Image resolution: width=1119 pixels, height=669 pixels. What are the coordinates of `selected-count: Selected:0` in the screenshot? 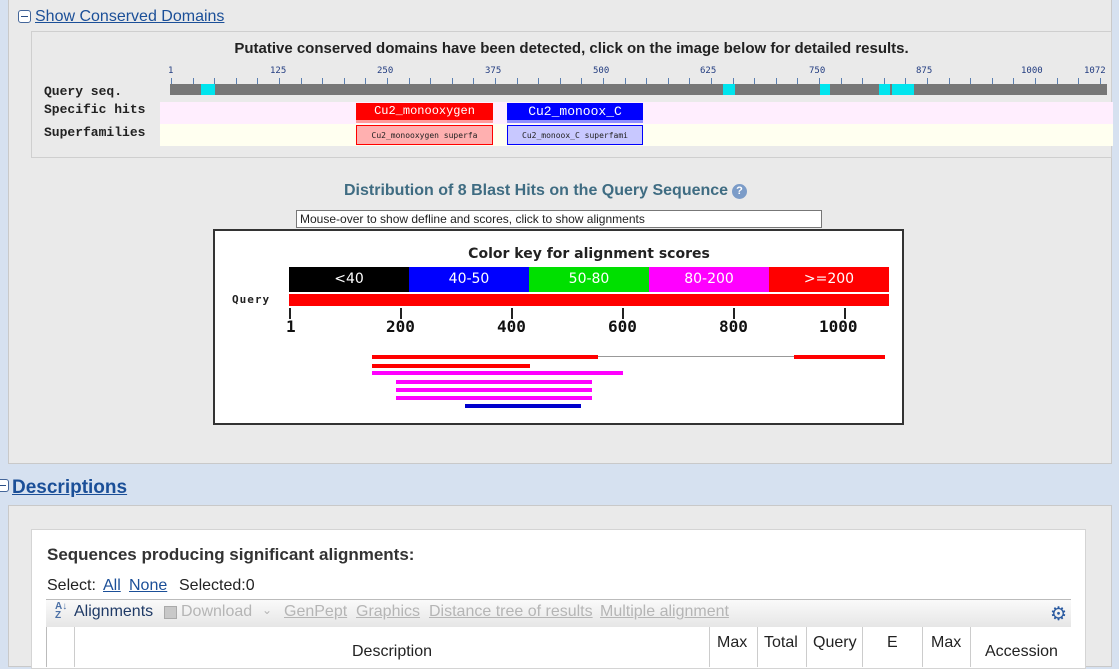 It's located at (217, 585).